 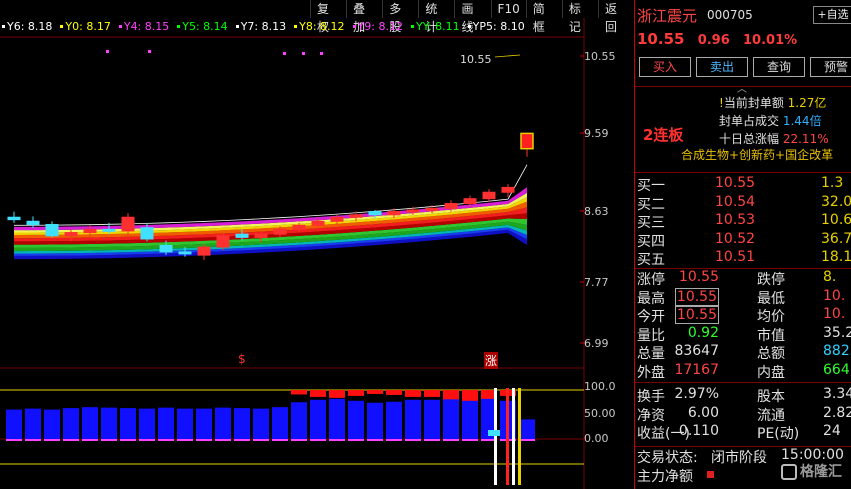 I want to click on stock-name: 浙江震元, so click(x=667, y=16).